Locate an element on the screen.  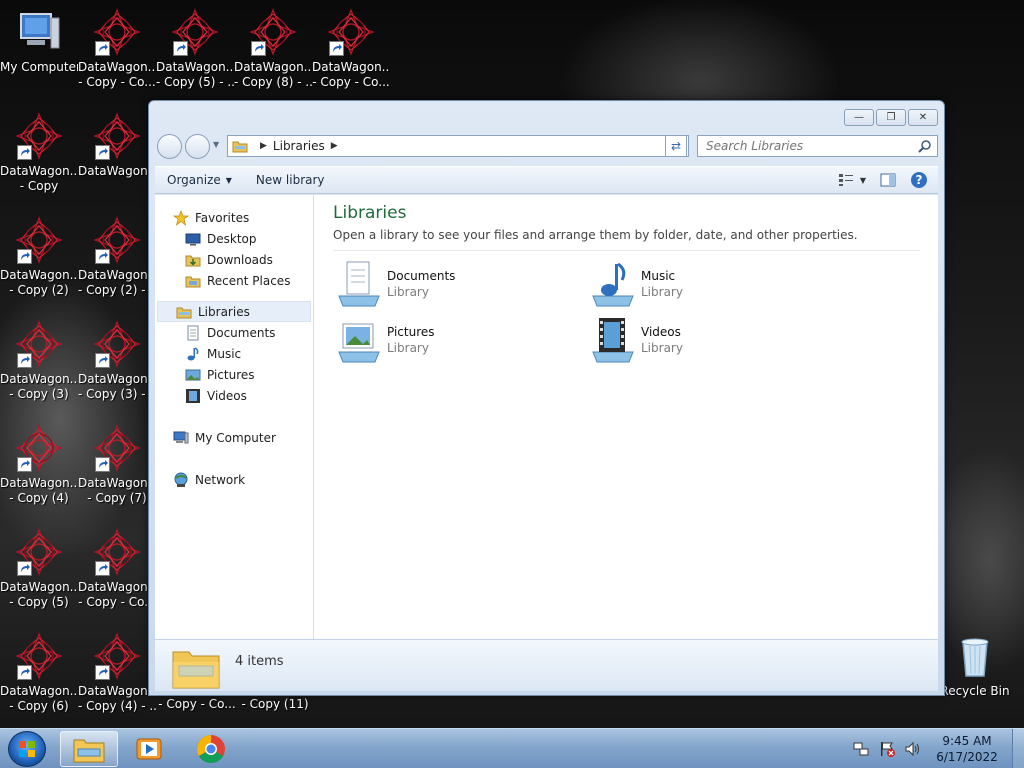
nav-my-computer: My Computer is located at coordinates (234, 437).